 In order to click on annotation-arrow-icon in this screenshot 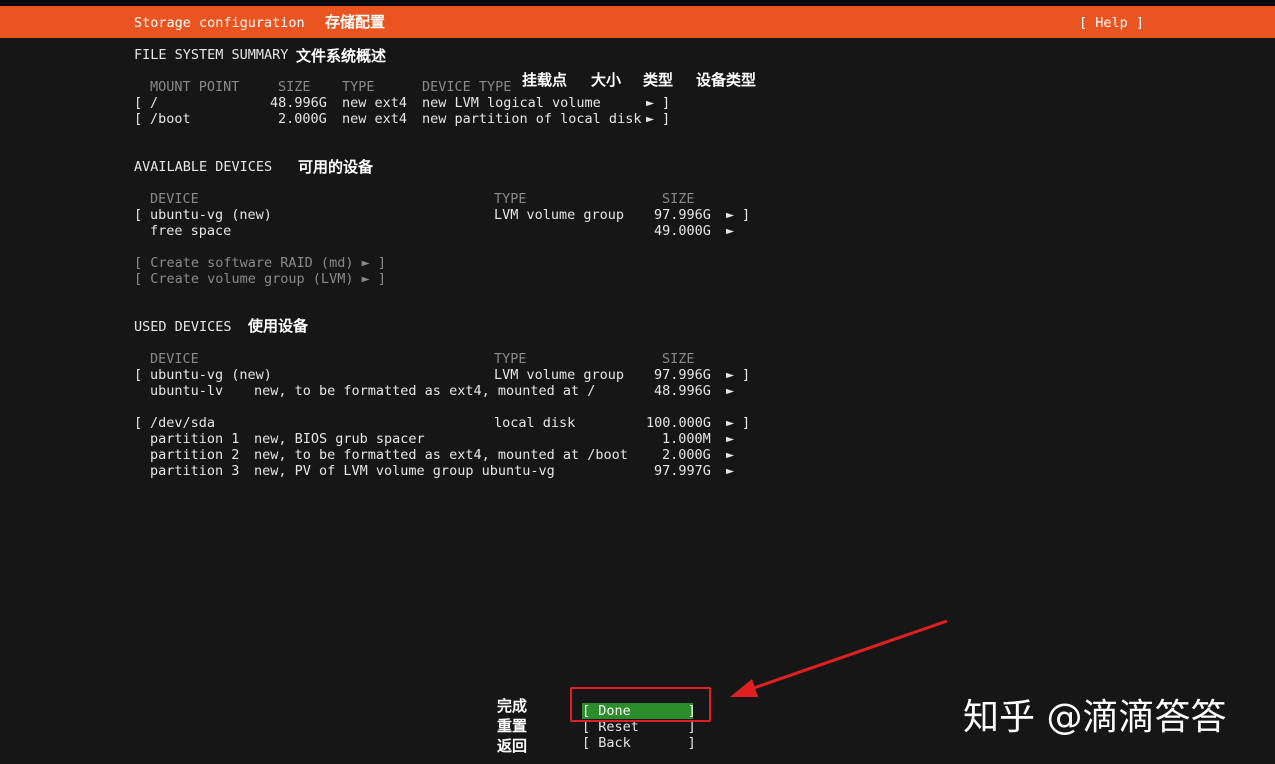, I will do `click(839, 658)`.